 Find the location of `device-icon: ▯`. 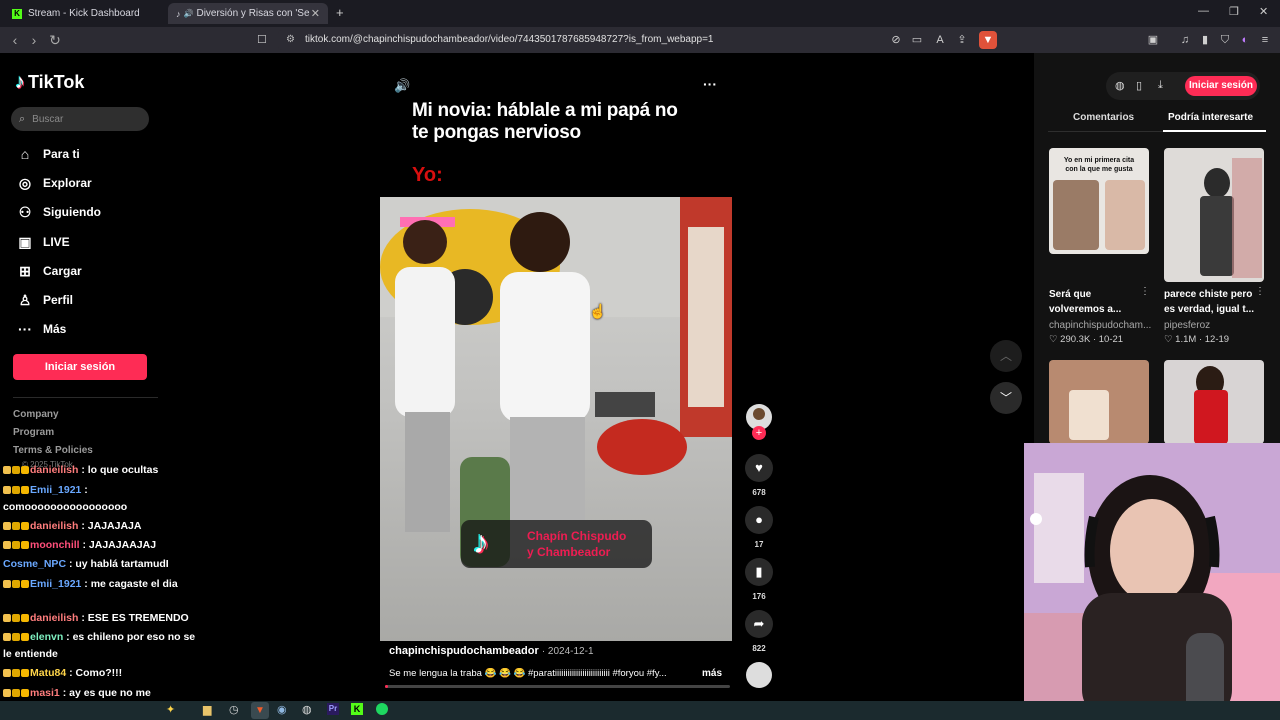

device-icon: ▯ is located at coordinates (1139, 85).